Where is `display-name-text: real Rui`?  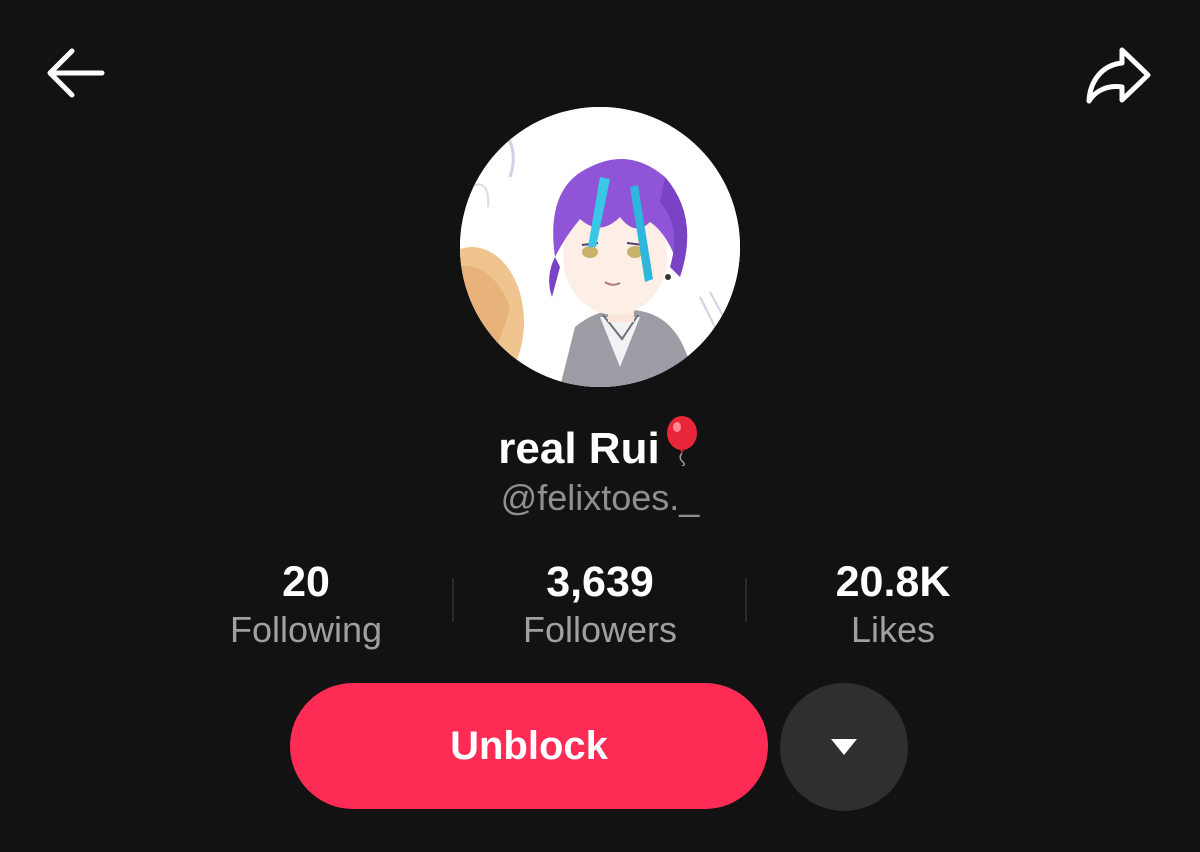 display-name-text: real Rui is located at coordinates (579, 448).